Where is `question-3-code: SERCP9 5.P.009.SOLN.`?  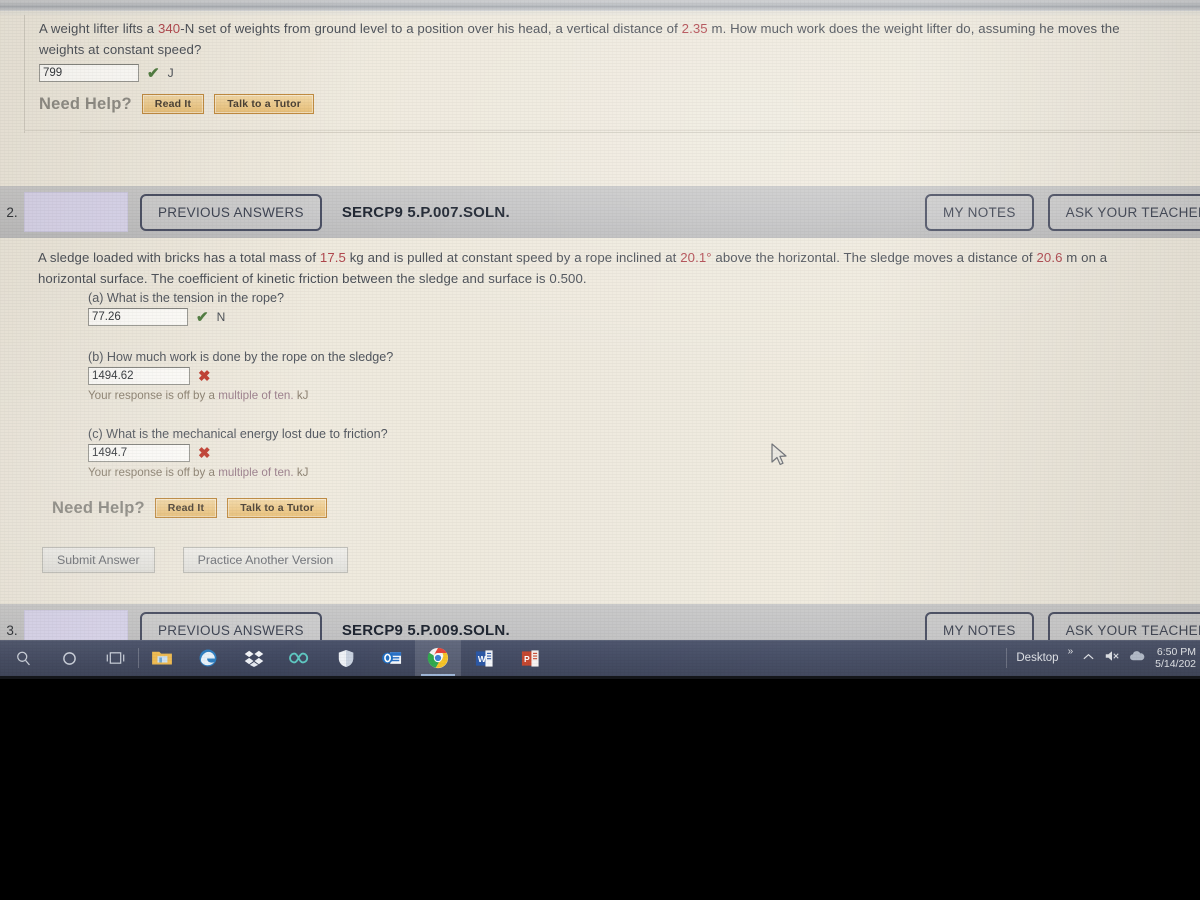 question-3-code: SERCP9 5.P.009.SOLN. is located at coordinates (425, 630).